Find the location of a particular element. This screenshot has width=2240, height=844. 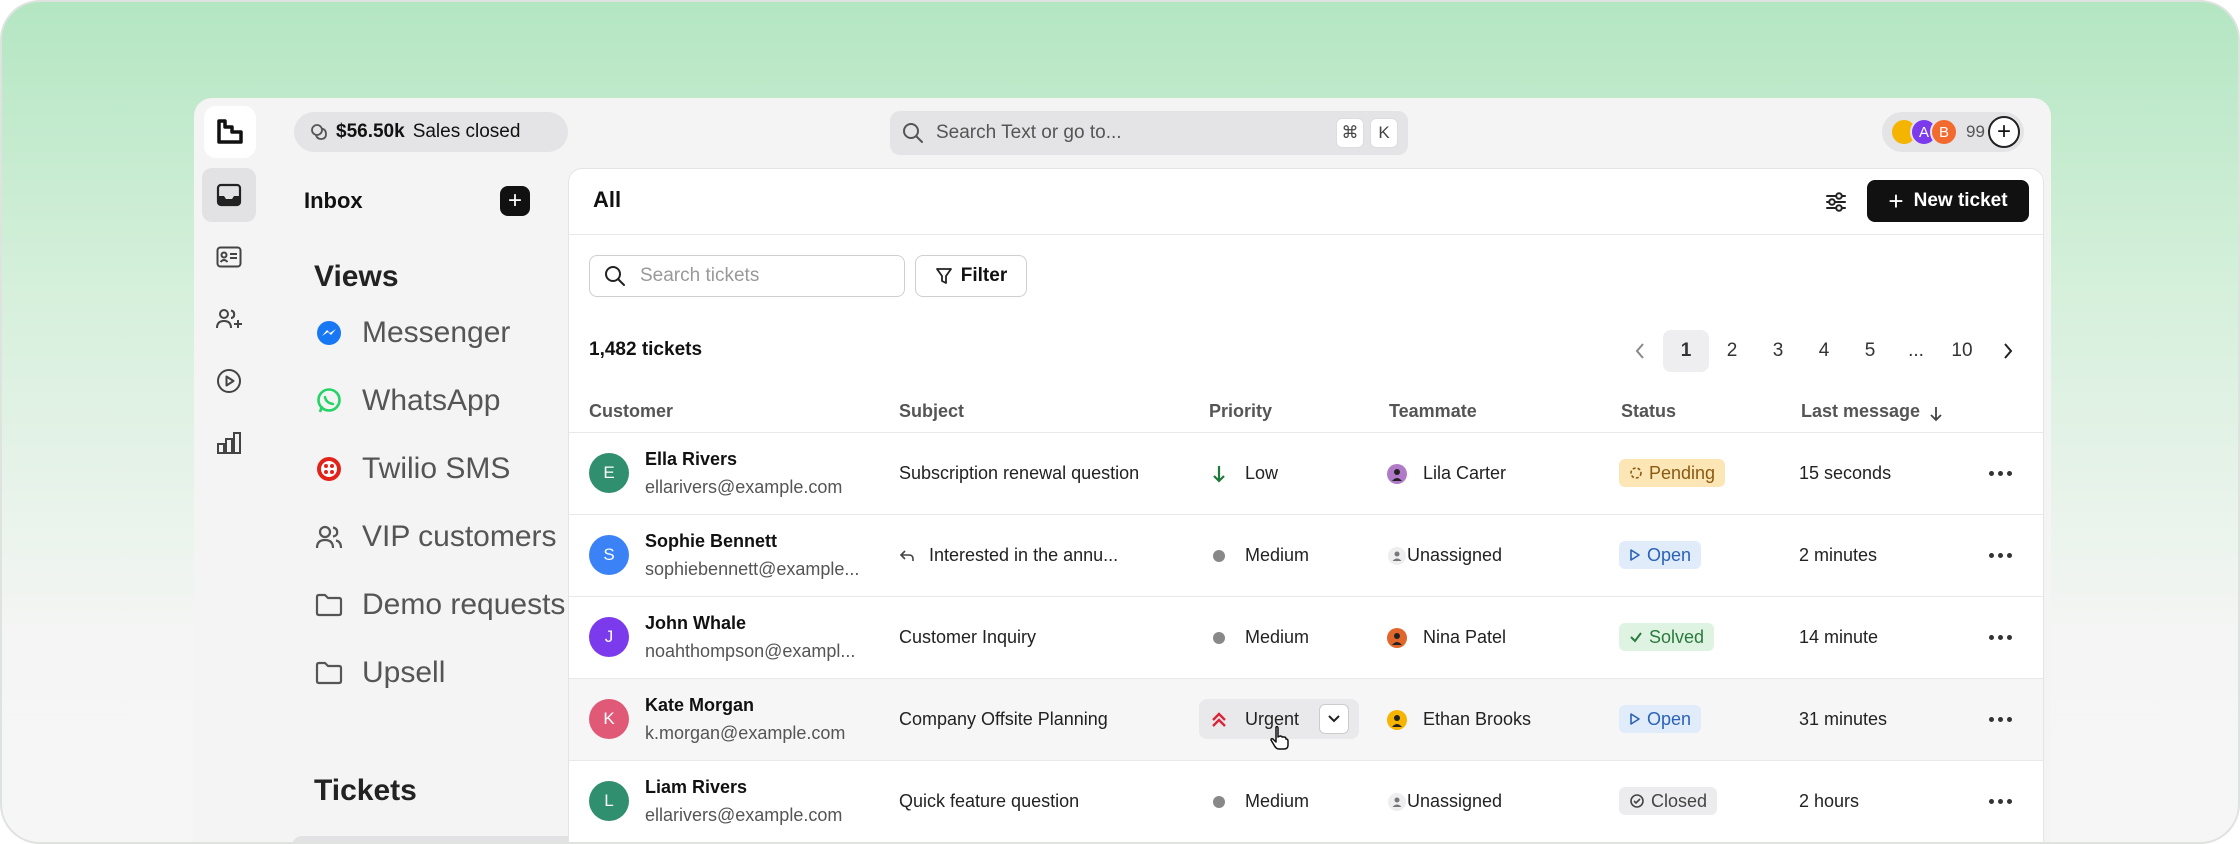

priority-cell: Low is located at coordinates (1243, 473).